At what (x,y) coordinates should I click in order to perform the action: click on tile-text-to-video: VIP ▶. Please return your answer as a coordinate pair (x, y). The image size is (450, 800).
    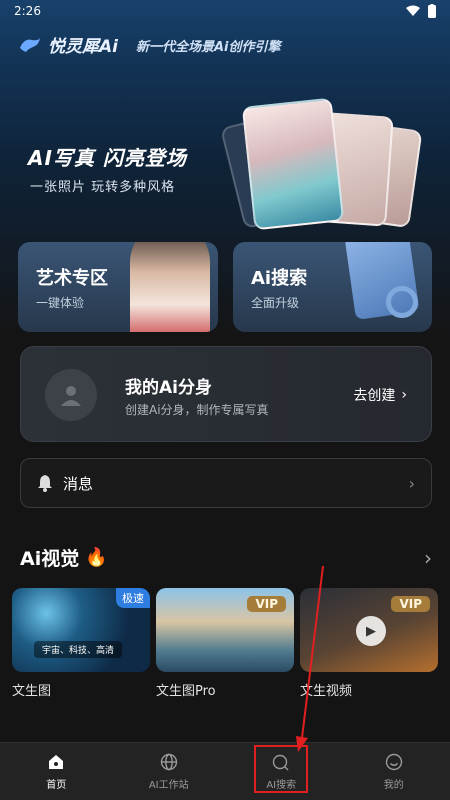
    Looking at the image, I should click on (369, 630).